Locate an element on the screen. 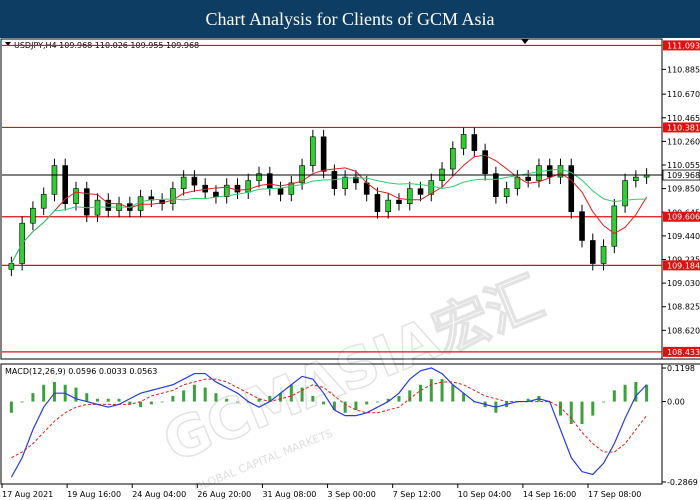 The height and width of the screenshot is (500, 700). macd-info: MACD(12,26,9) 0.0596 0.0033 0.0563 is located at coordinates (81, 371).